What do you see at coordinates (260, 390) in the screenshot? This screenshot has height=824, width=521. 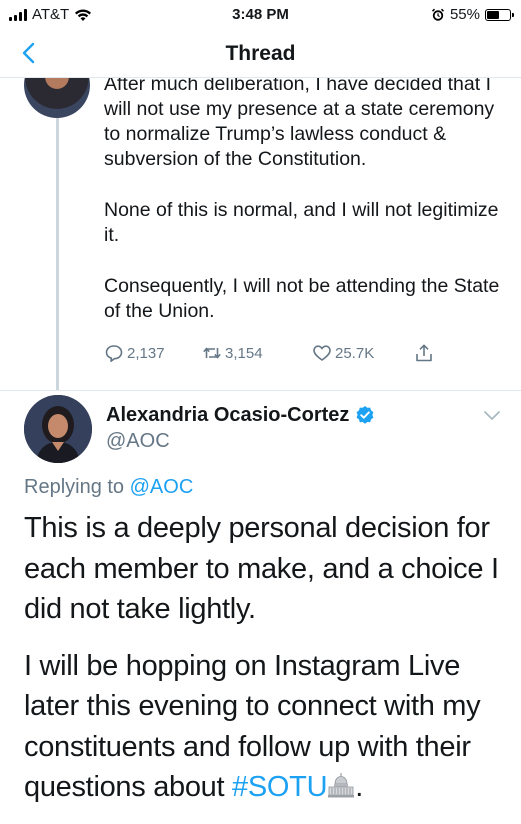 I see `divider` at bounding box center [260, 390].